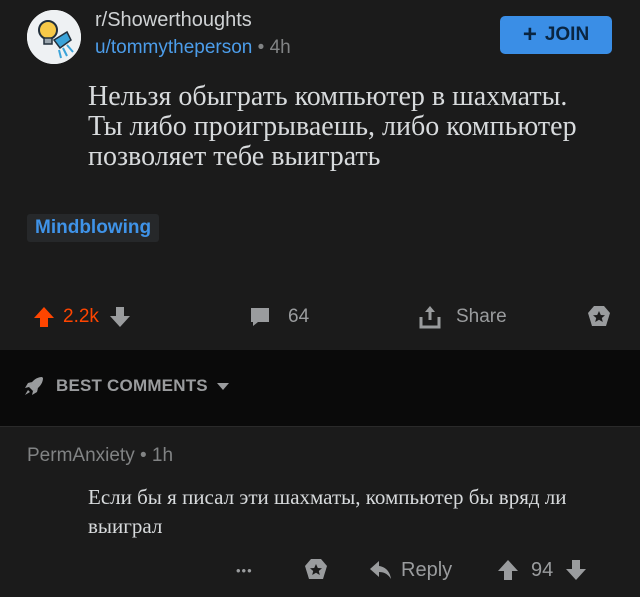 Image resolution: width=640 pixels, height=597 pixels. I want to click on comment-sort-selector: BEST COMMENTS, so click(126, 386).